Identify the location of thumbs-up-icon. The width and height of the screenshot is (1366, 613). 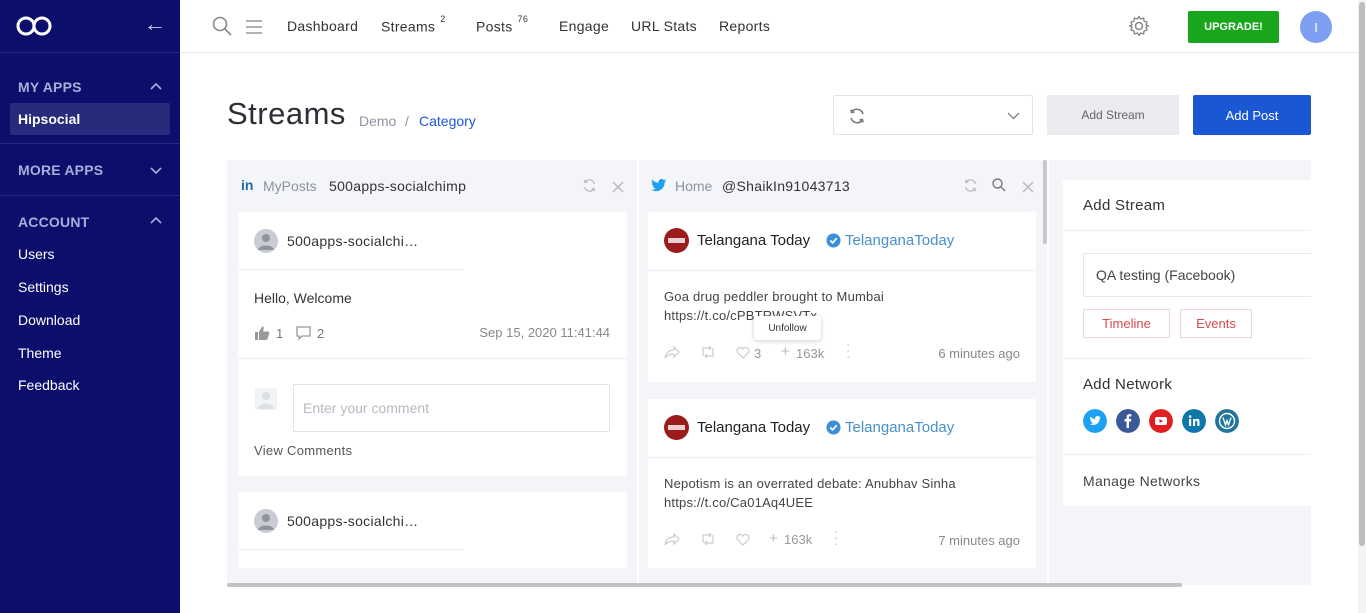
(262, 333).